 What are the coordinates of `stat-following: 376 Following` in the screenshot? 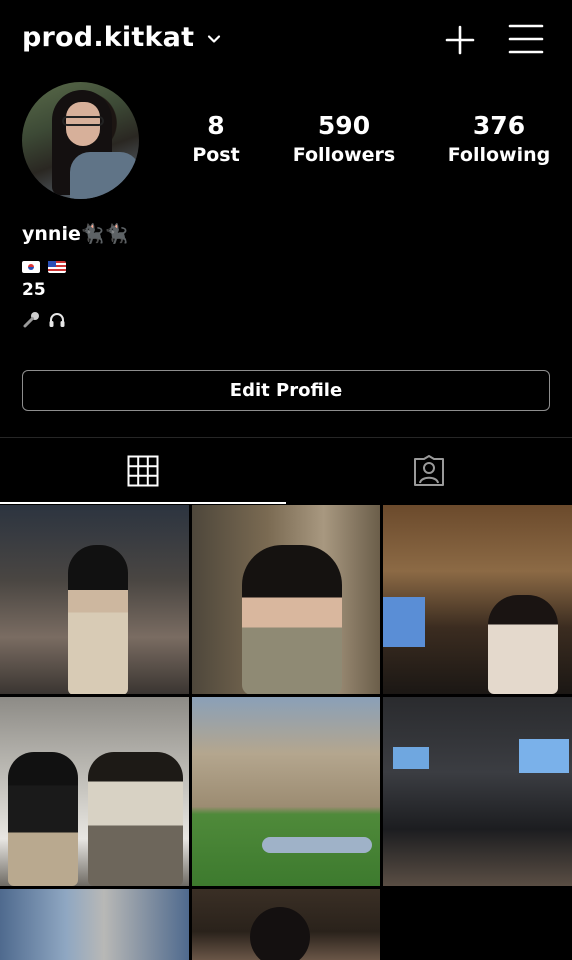 It's located at (499, 139).